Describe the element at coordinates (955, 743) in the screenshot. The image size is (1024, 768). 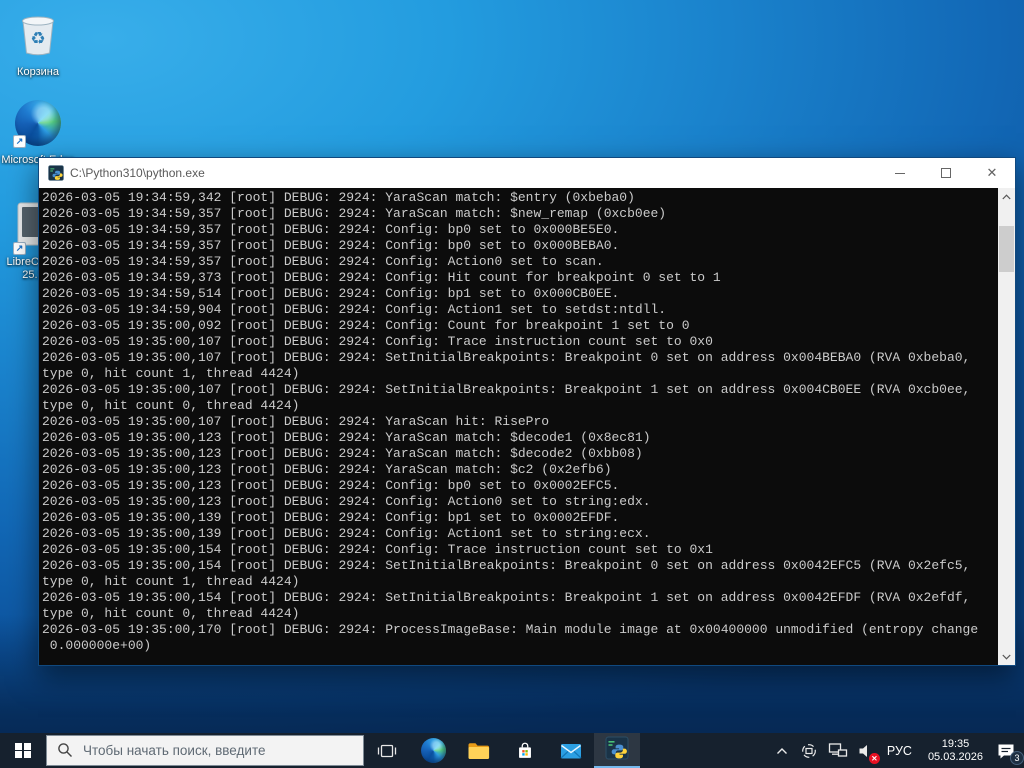
I see `clock-time: 19:35` at that location.